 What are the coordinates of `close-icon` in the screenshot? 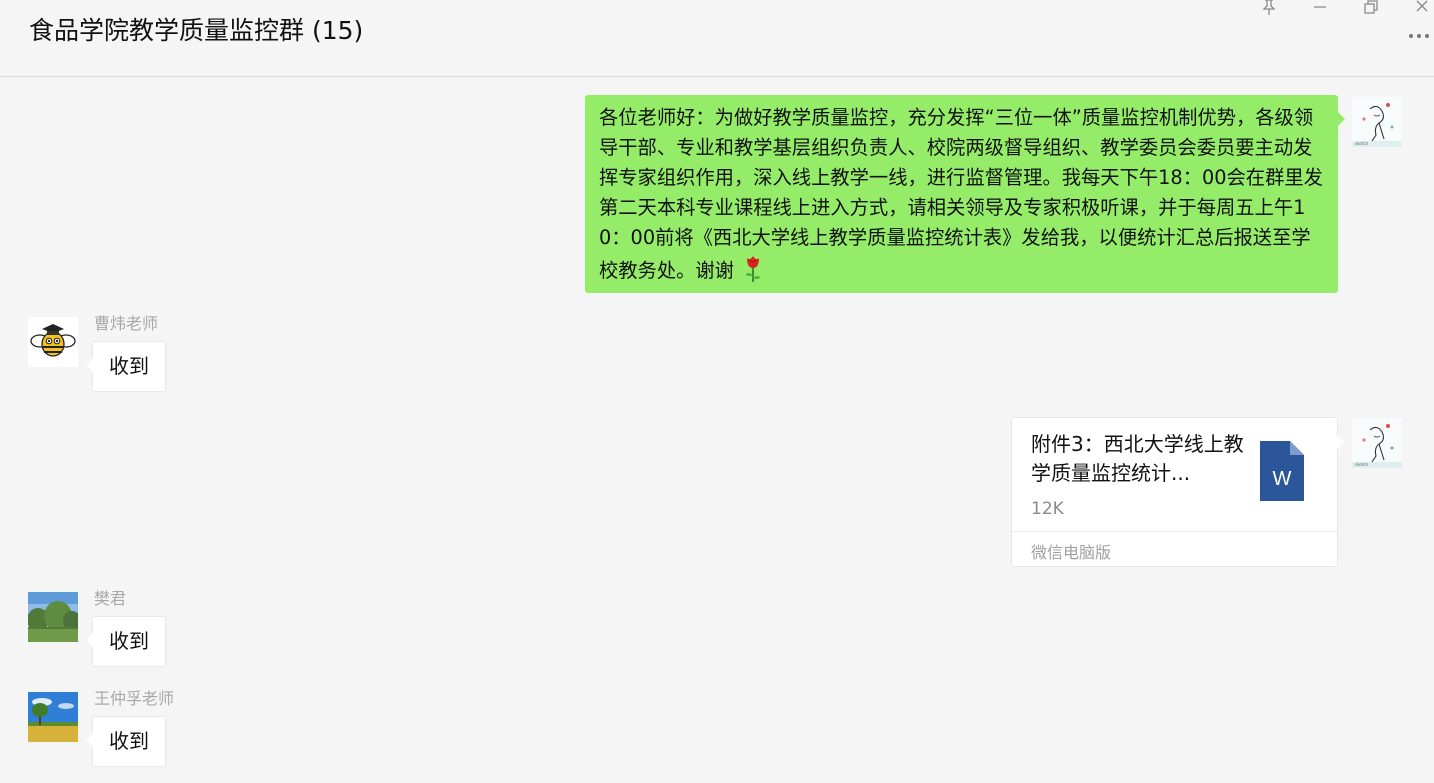 It's located at (1422, 8).